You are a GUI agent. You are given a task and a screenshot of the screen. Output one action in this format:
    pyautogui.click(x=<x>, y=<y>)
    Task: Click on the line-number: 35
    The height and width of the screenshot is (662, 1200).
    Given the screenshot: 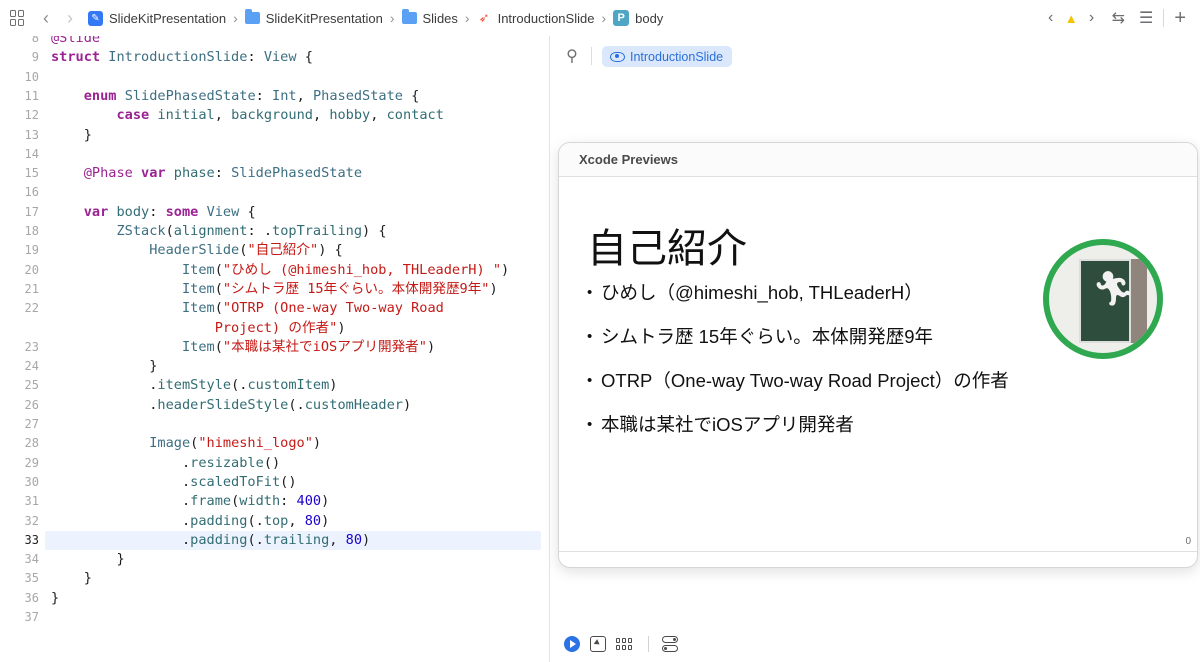 What is the action you would take?
    pyautogui.click(x=31, y=578)
    